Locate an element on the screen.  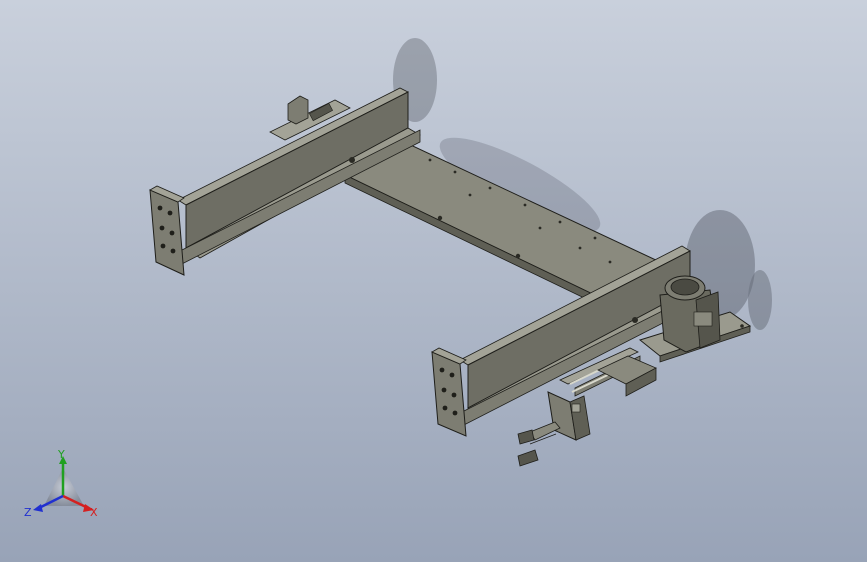
z-axis-label: Z is located at coordinates (28, 512).